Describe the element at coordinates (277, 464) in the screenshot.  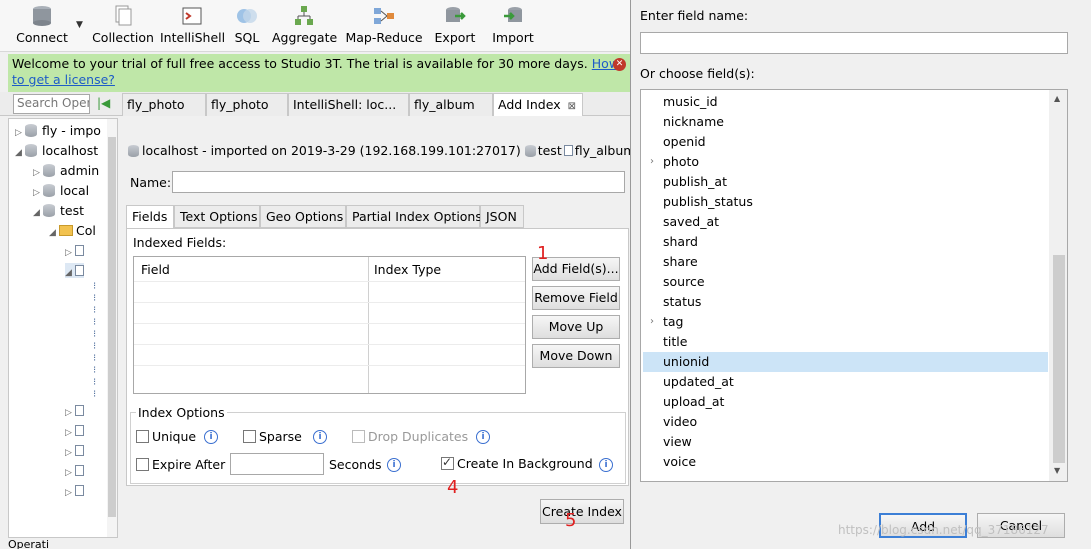
I see `expire-seconds-input` at that location.